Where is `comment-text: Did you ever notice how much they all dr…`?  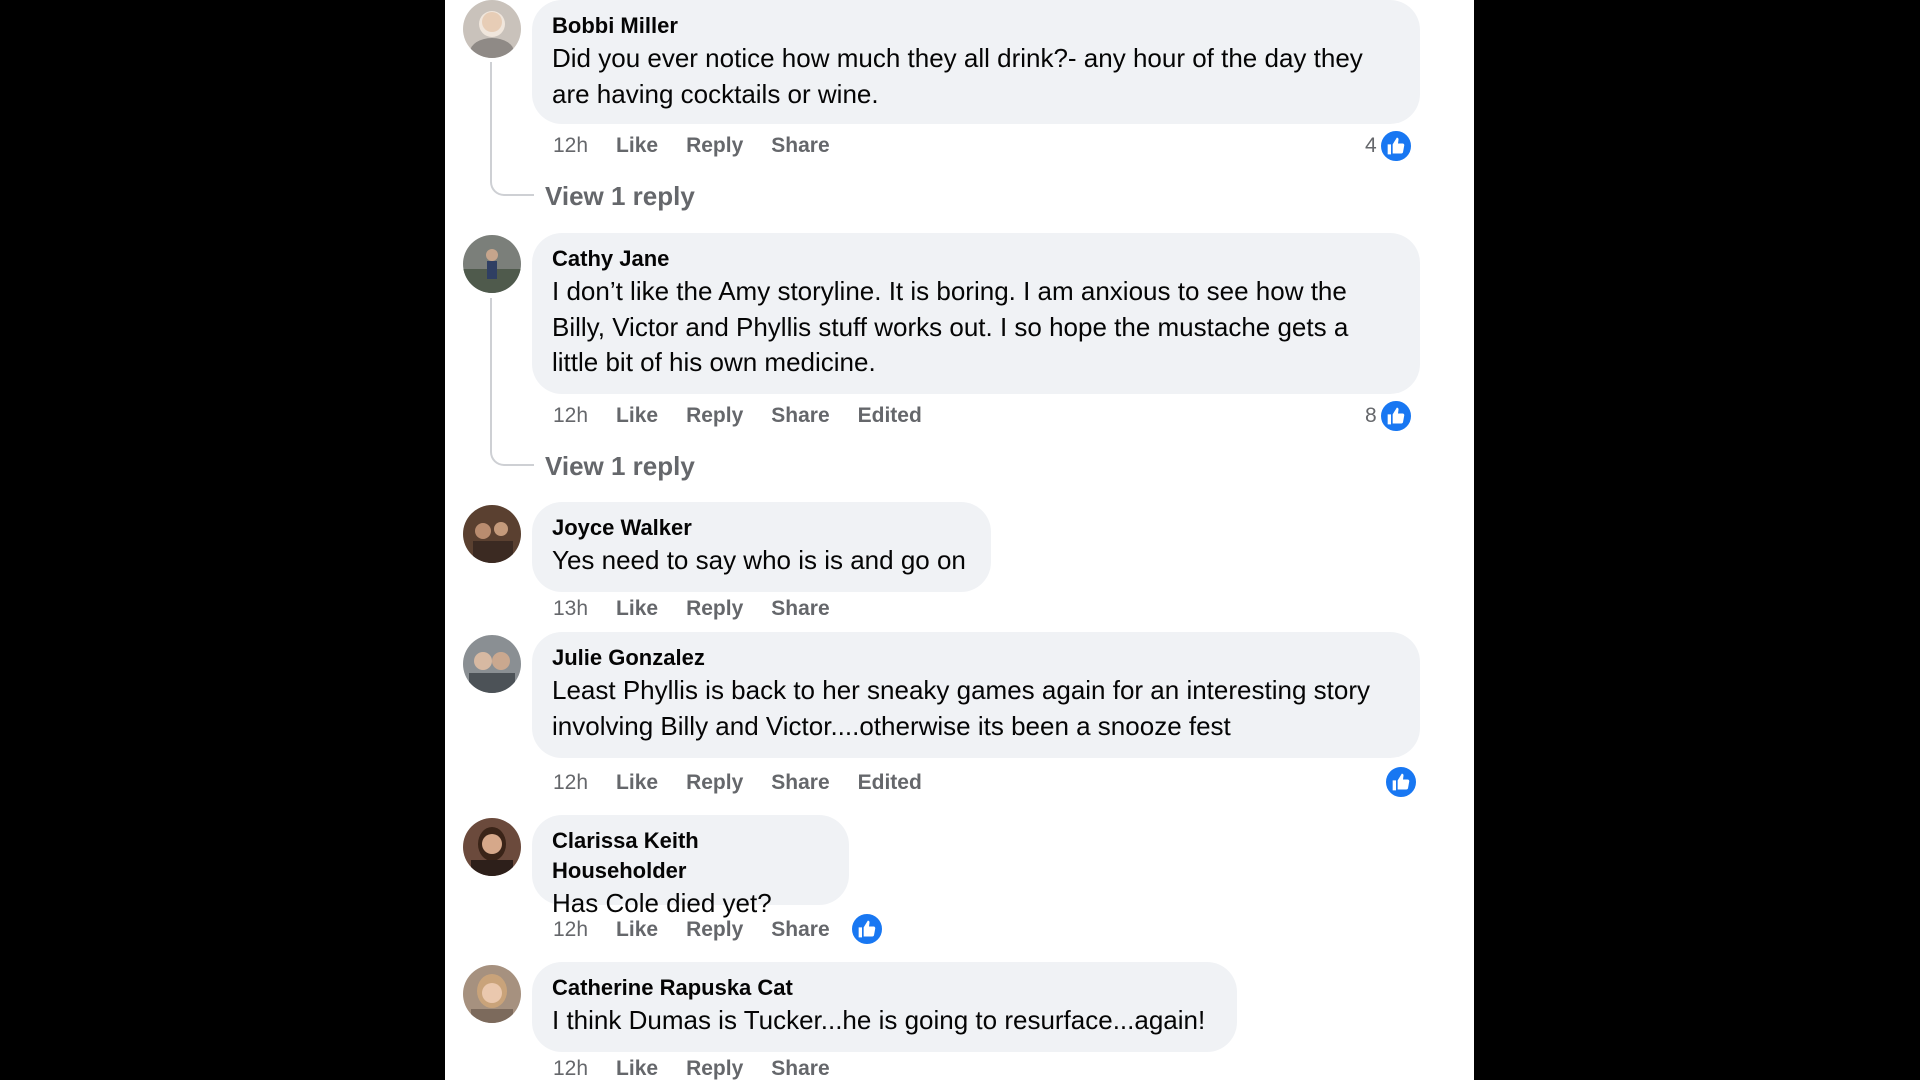 comment-text: Did you ever notice how much they all dr… is located at coordinates (957, 76).